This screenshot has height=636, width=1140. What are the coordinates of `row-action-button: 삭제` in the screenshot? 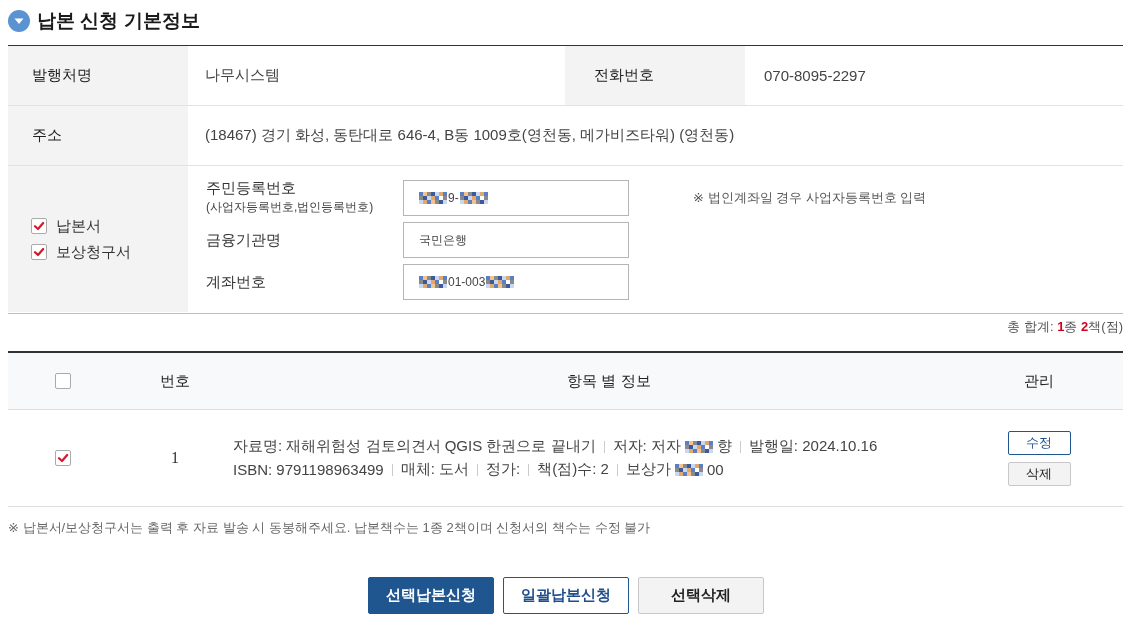 It's located at (1039, 473).